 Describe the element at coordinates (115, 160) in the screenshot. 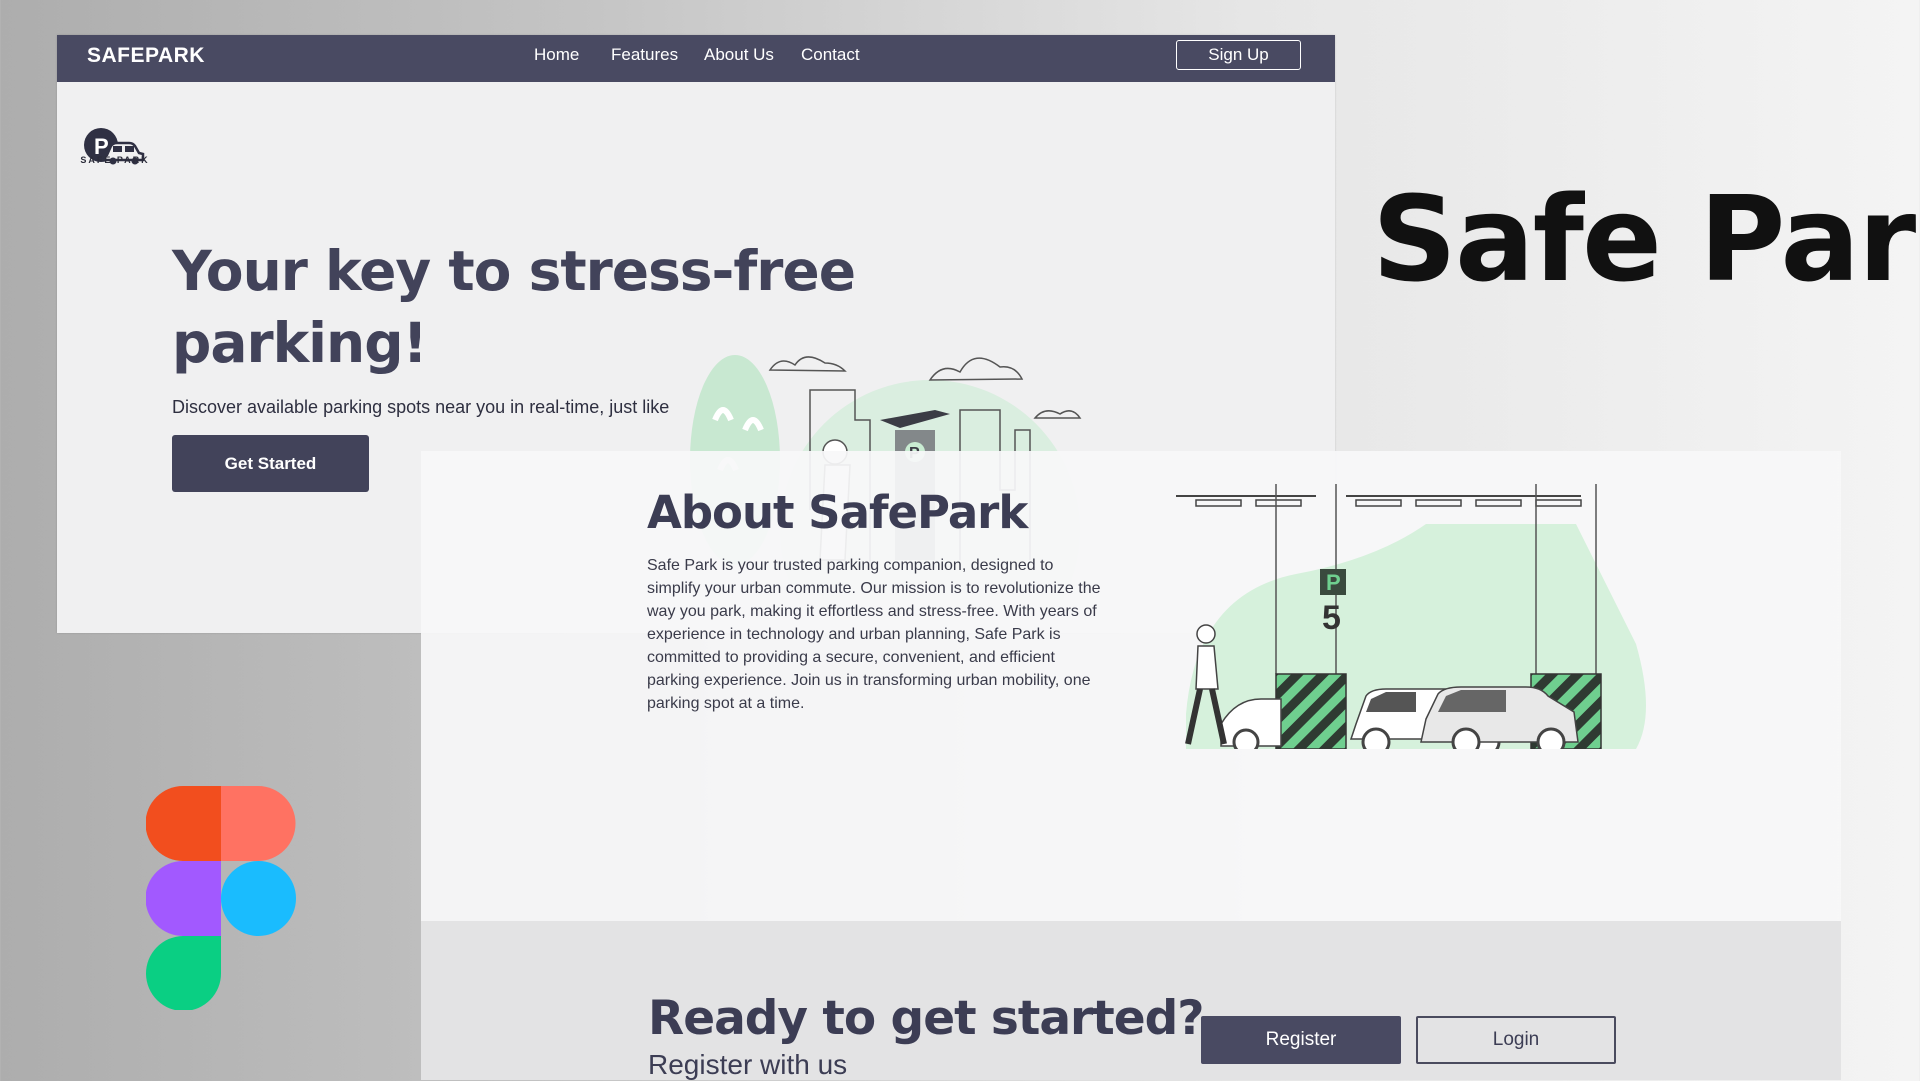

I see `logo-caption: SAFE PARK` at that location.